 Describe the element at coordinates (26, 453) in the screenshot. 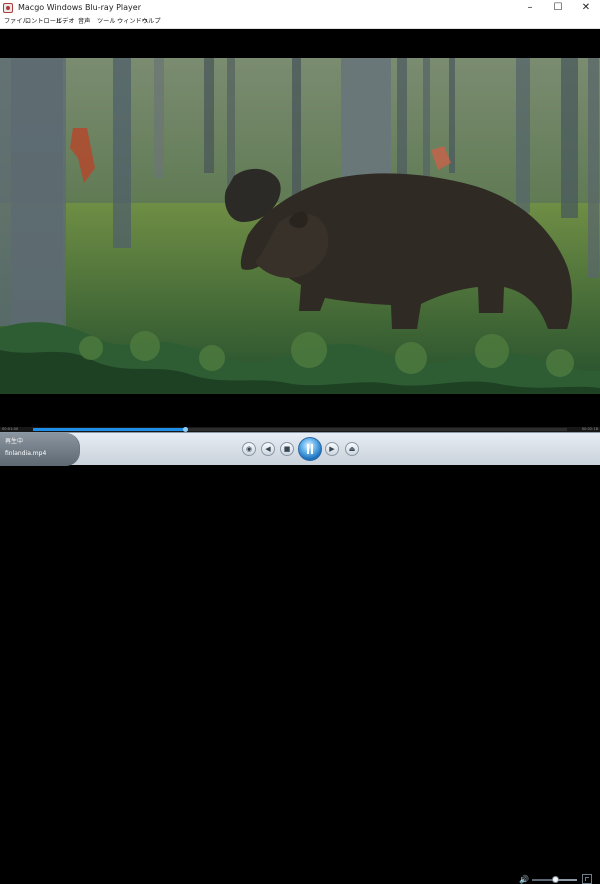

I see `file-name: finlandia.mp4` at that location.